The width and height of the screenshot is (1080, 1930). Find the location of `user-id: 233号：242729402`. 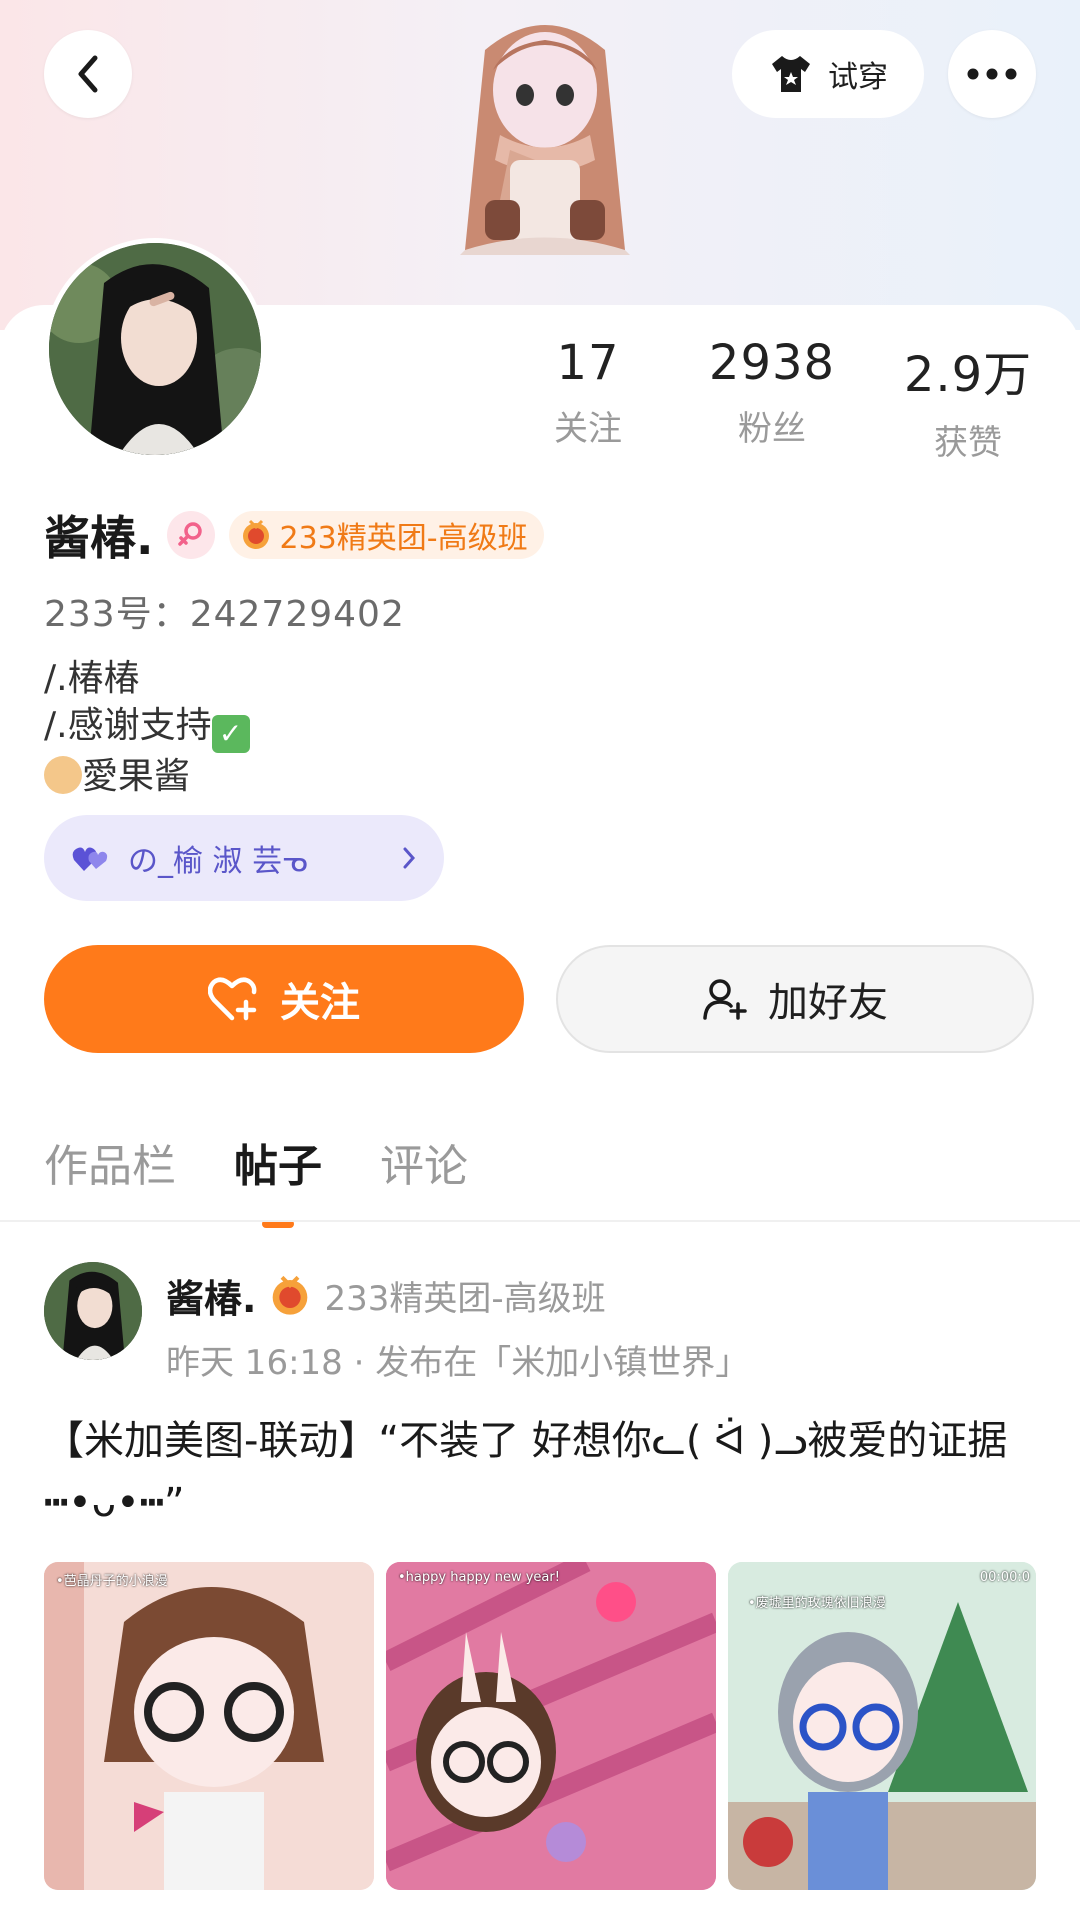

user-id: 233号：242729402 is located at coordinates (224, 611).